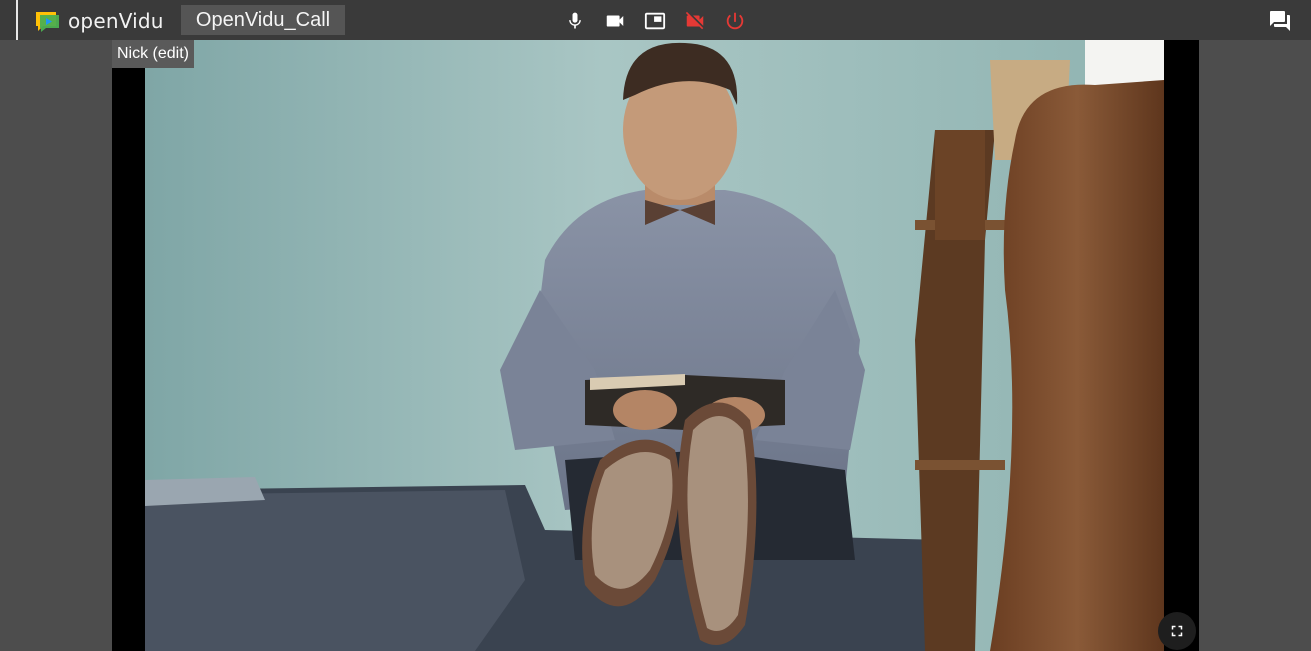  I want to click on leave-session-button, so click(735, 21).